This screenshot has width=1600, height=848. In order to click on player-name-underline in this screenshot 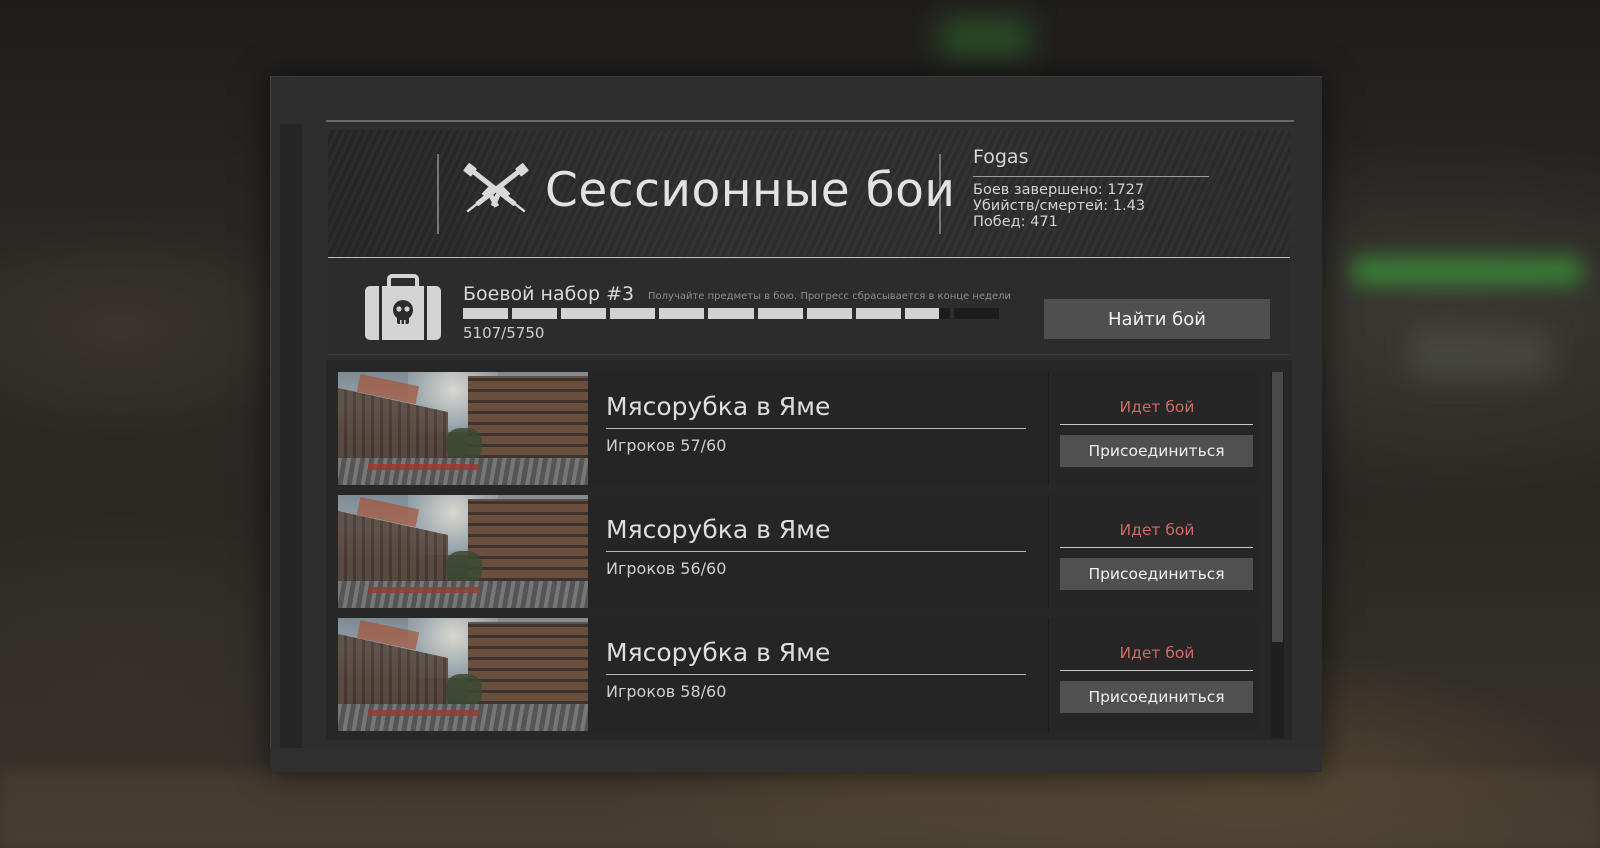, I will do `click(1091, 176)`.